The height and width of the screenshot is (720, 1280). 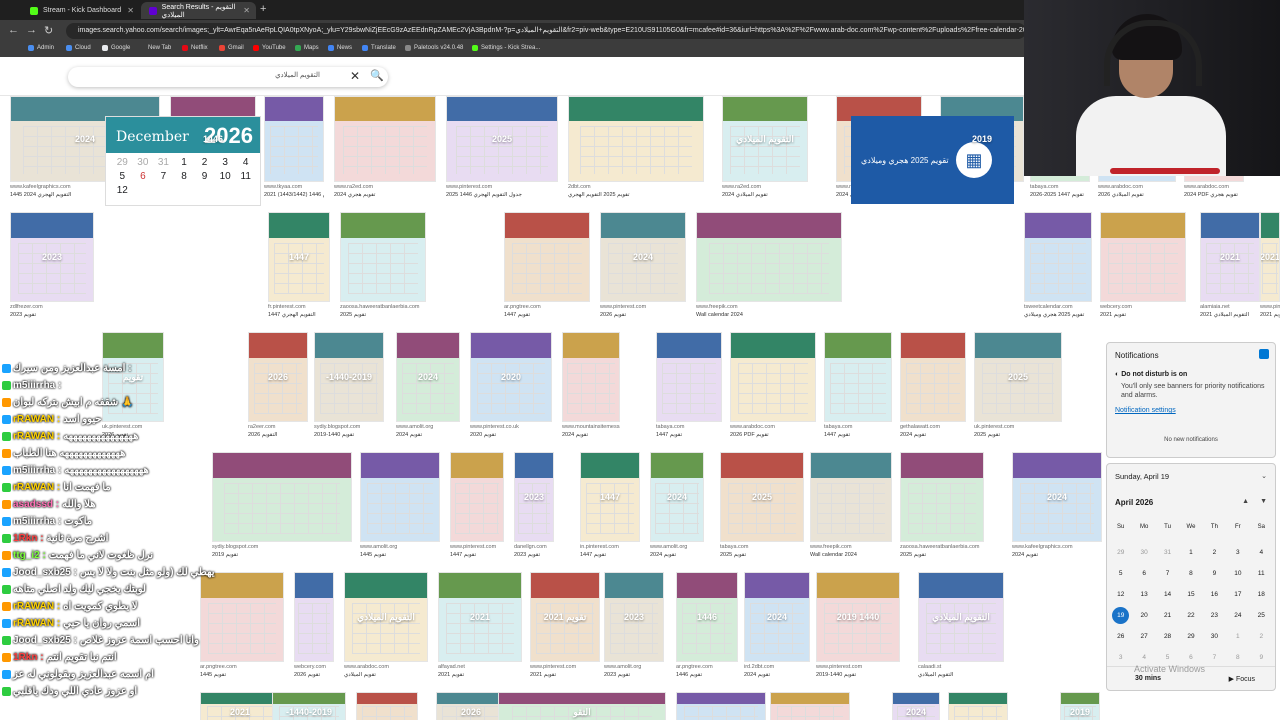 What do you see at coordinates (28, 657) in the screenshot?
I see `chat-username: 1Rkn :` at bounding box center [28, 657].